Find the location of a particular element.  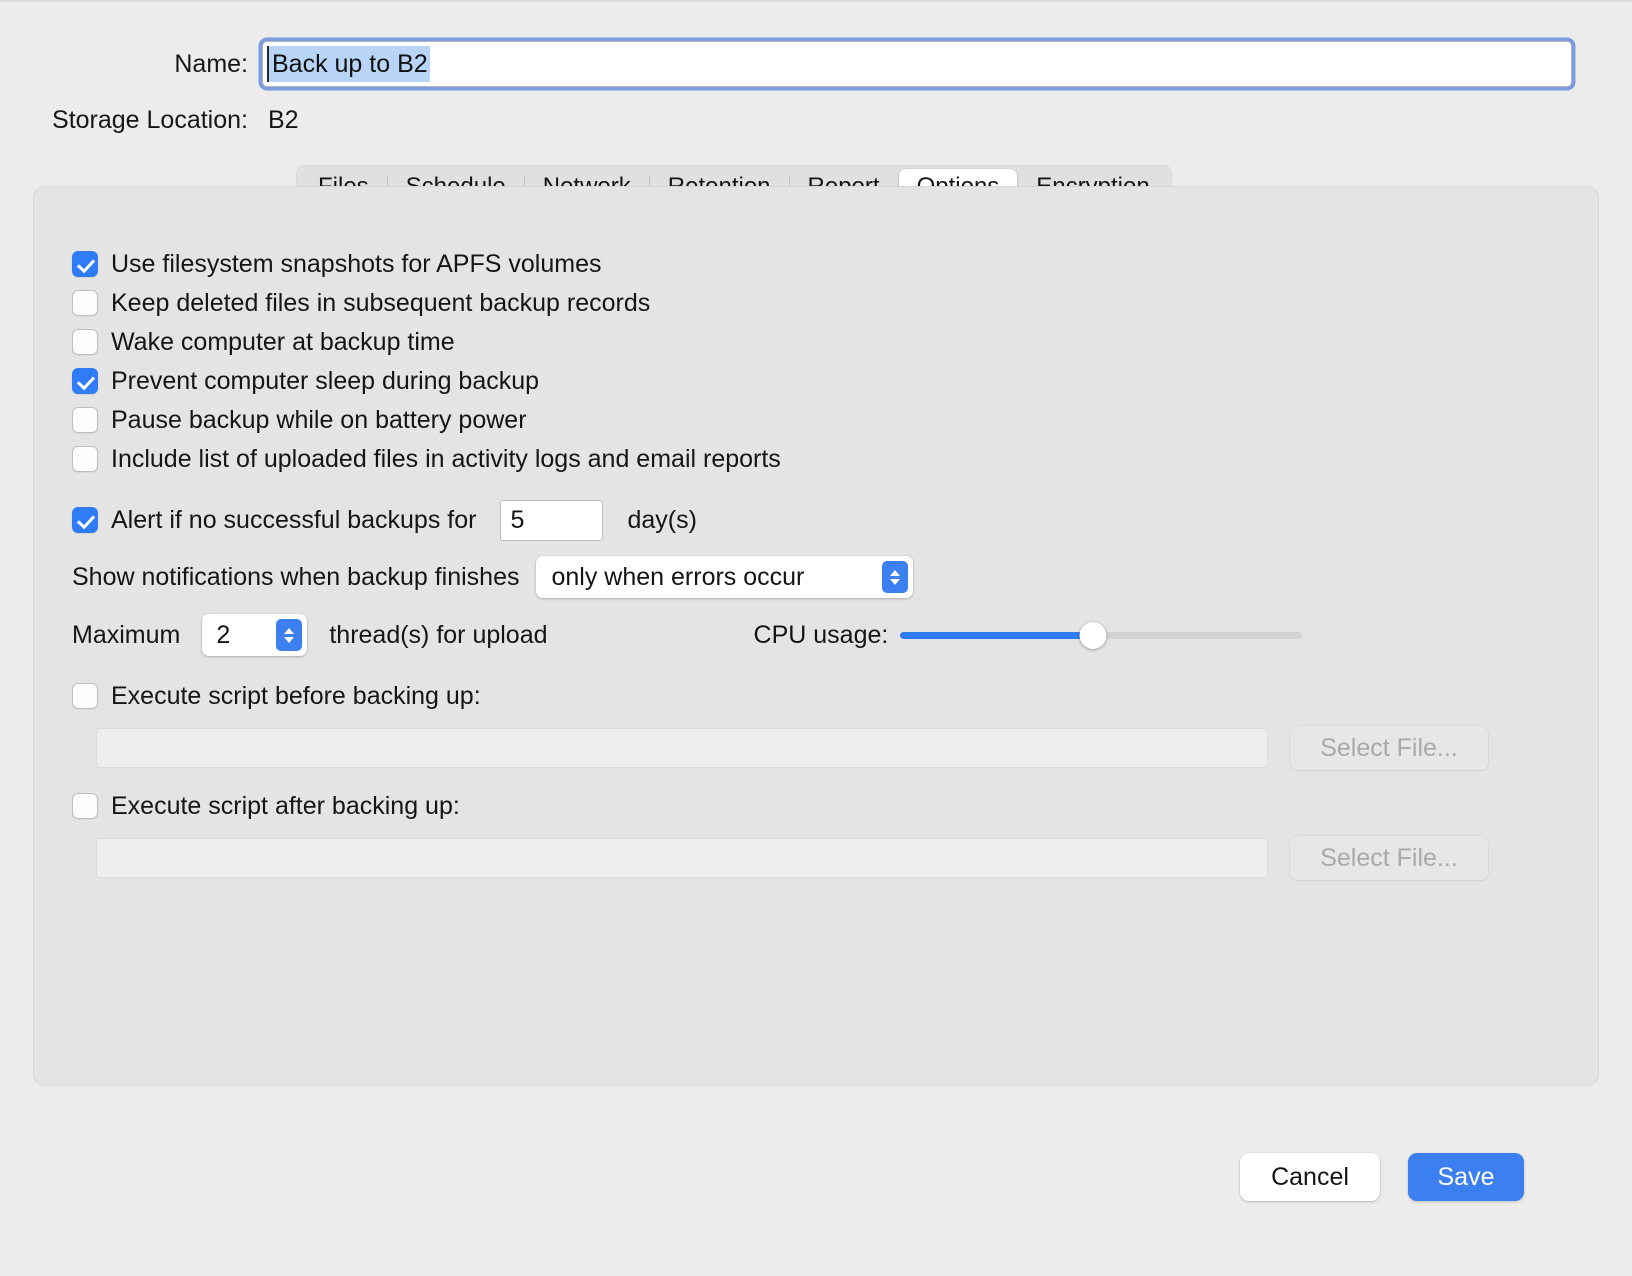

checkbox-row-wake-computer: Wake computer at backup time is located at coordinates (812, 342).